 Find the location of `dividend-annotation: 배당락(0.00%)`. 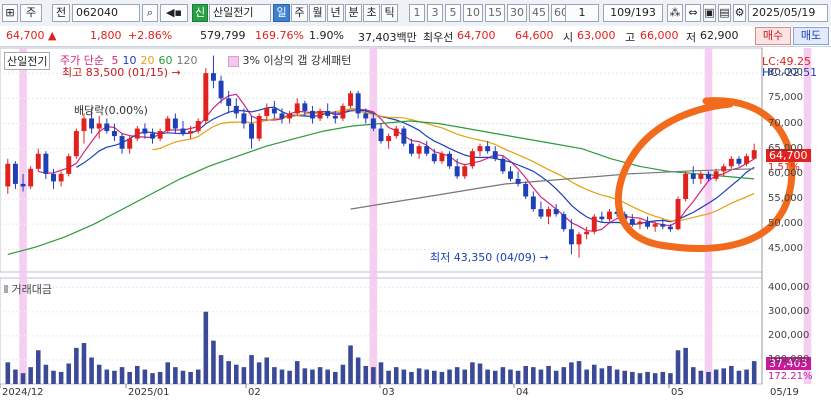

dividend-annotation: 배당락(0.00%) is located at coordinates (111, 110).